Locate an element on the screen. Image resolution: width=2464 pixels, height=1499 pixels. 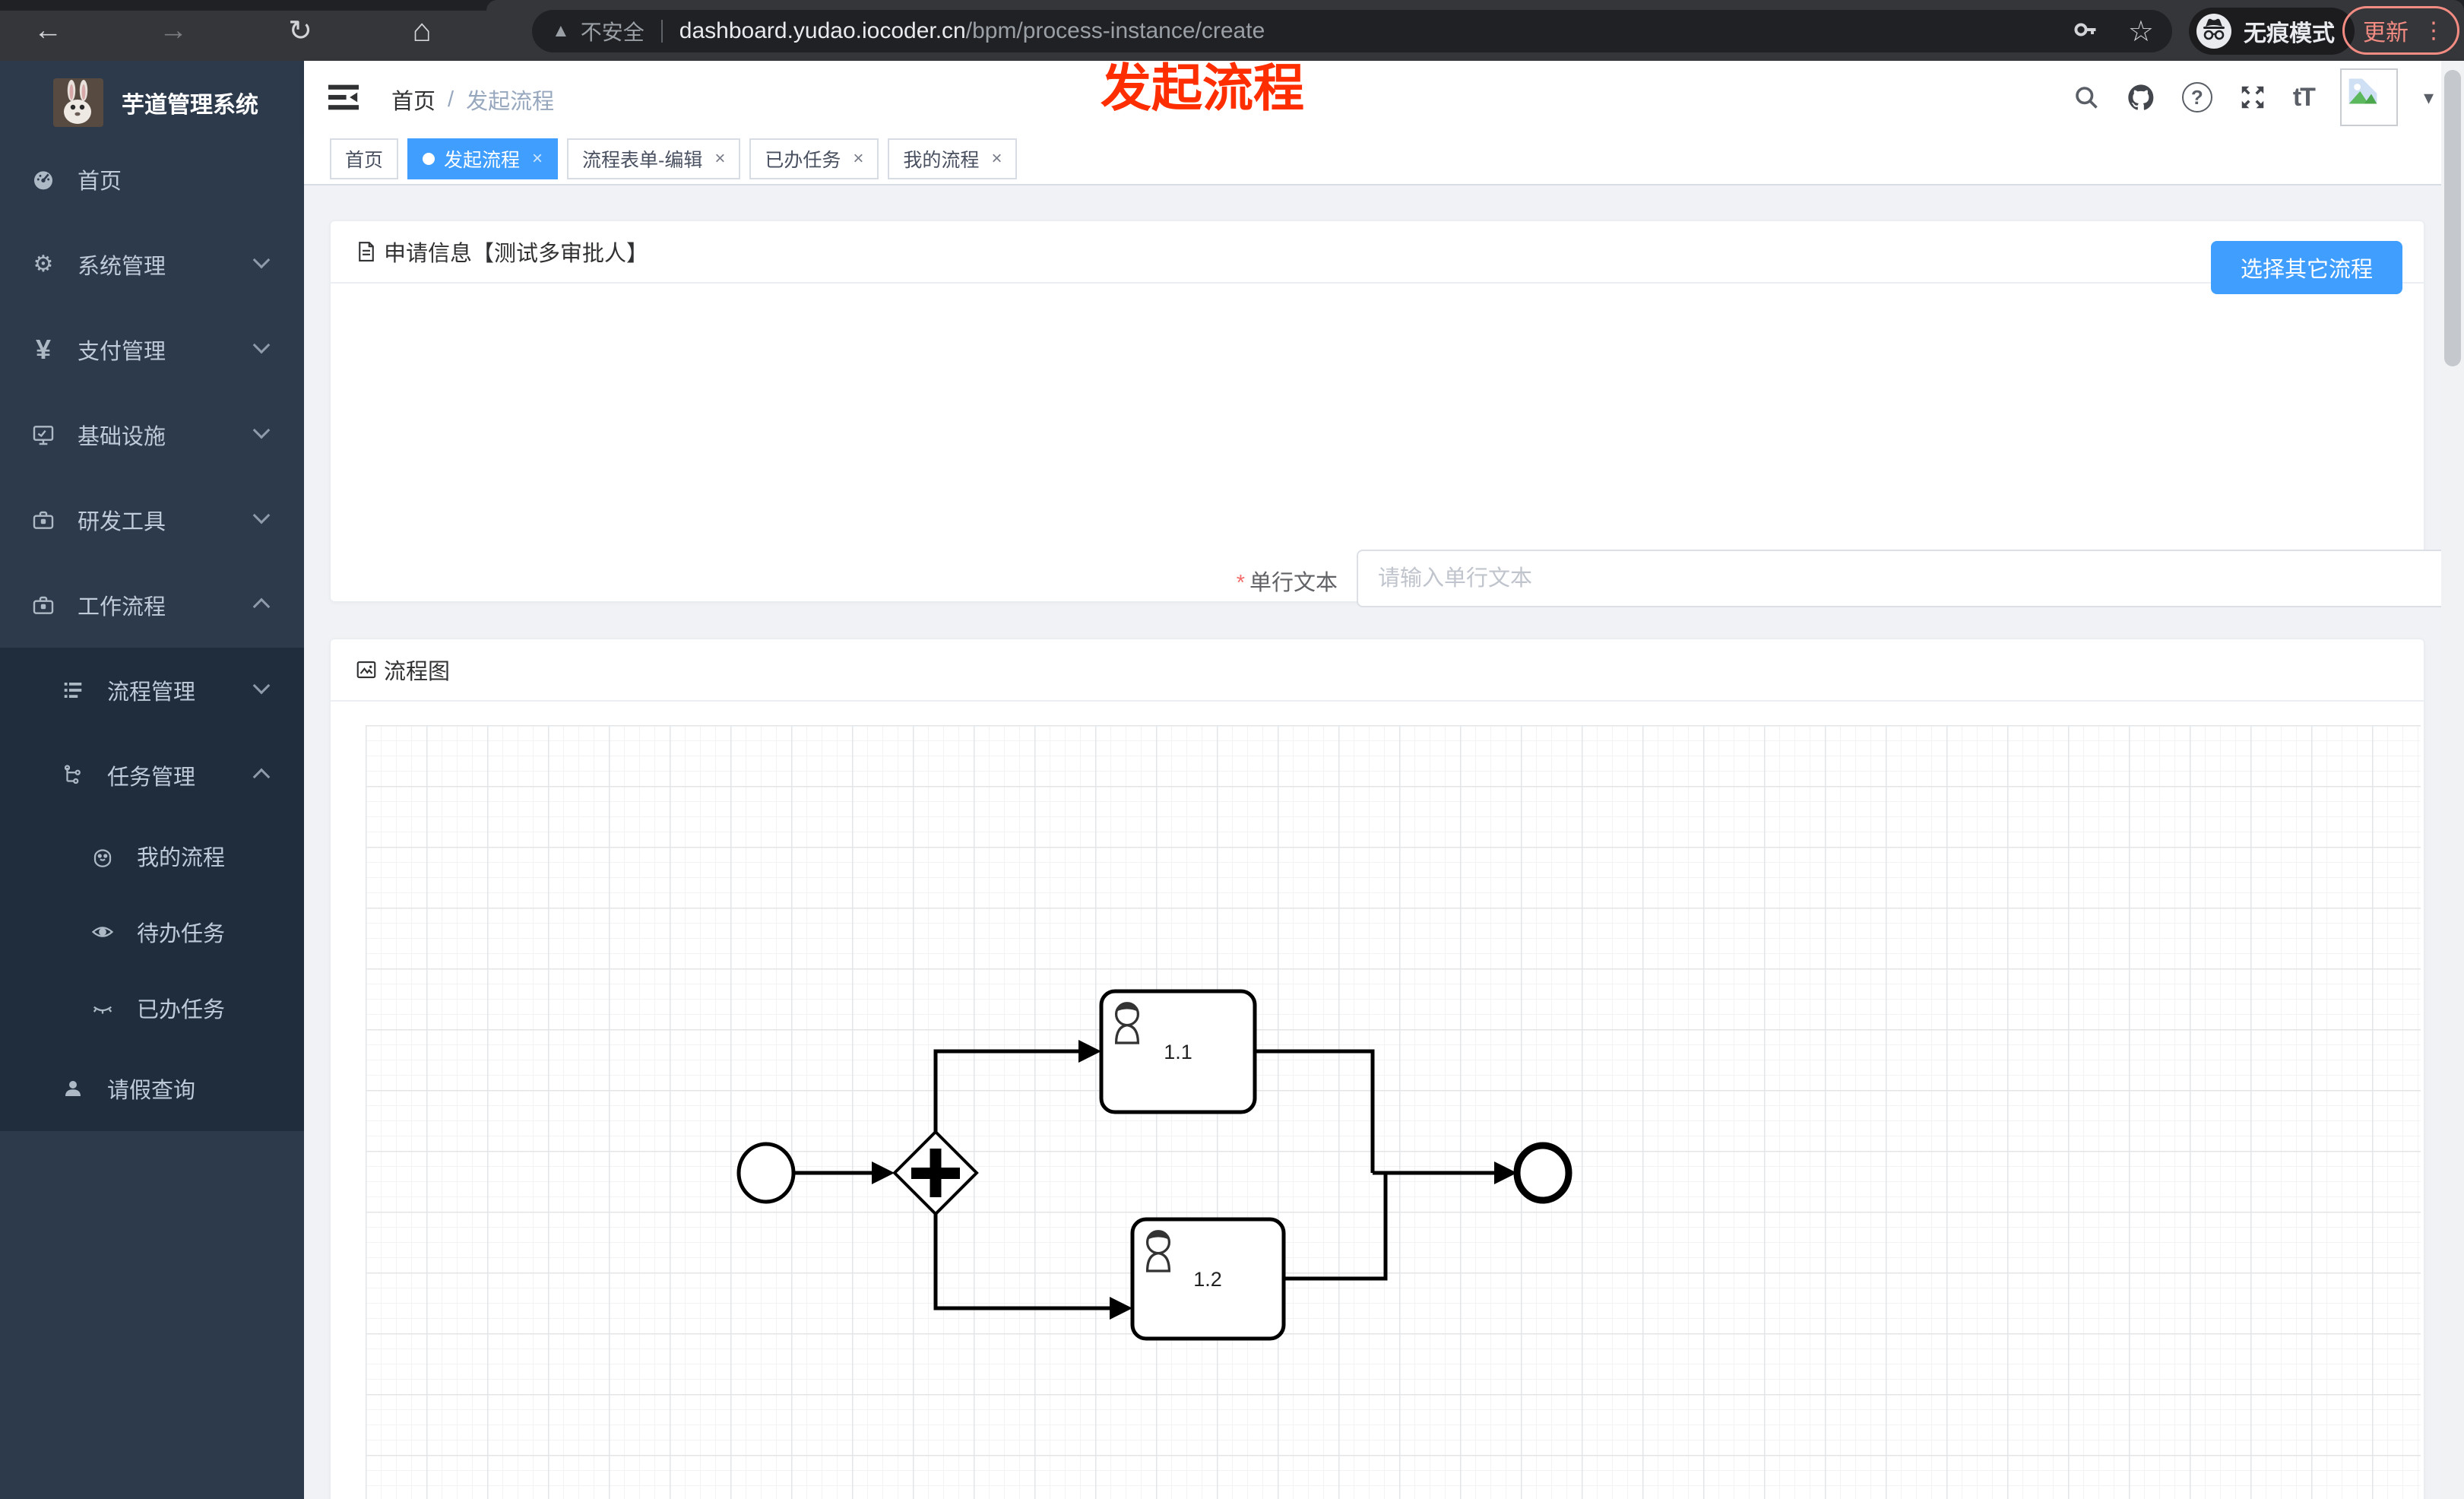
sidebar-item-todo-tasks: 待办任务 is located at coordinates (152, 932).